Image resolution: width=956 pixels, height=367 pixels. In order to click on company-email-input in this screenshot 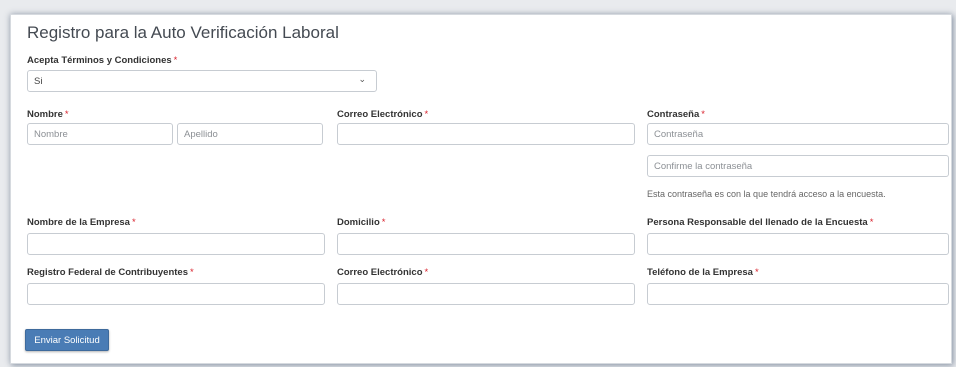, I will do `click(486, 294)`.